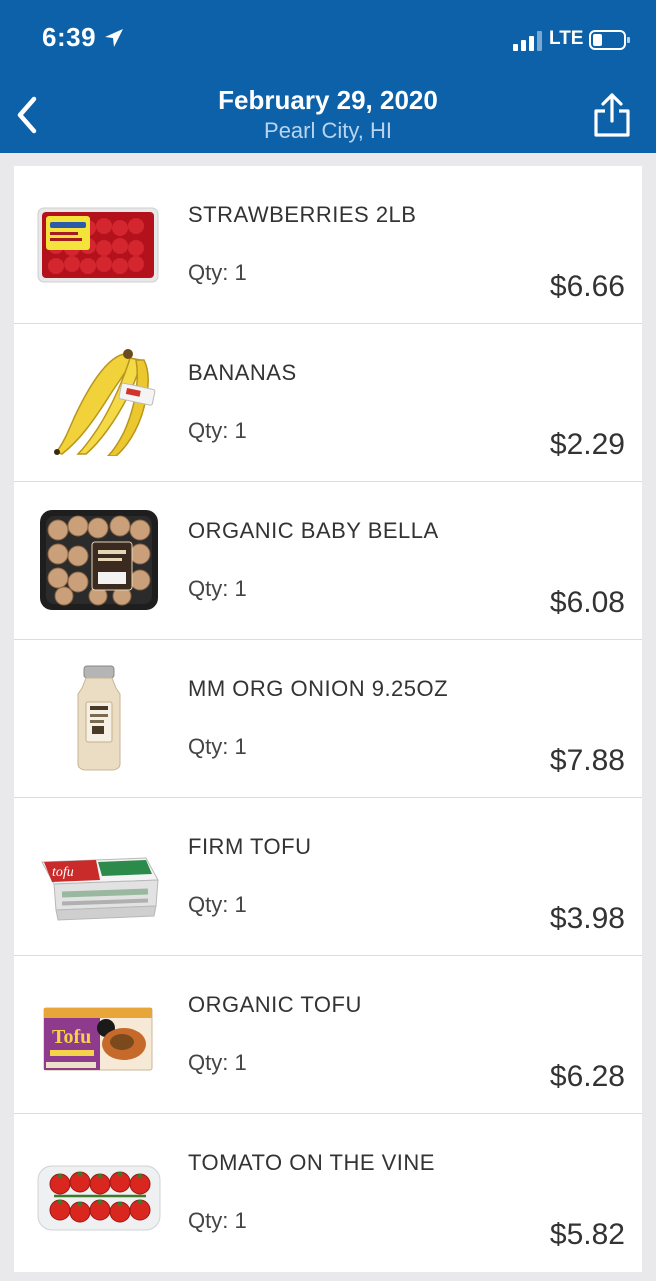 The width and height of the screenshot is (656, 1281). Describe the element at coordinates (328, 1035) in the screenshot. I see `list-item: Tofu ORGANIC TOFU Qty: 1 $6.28` at that location.